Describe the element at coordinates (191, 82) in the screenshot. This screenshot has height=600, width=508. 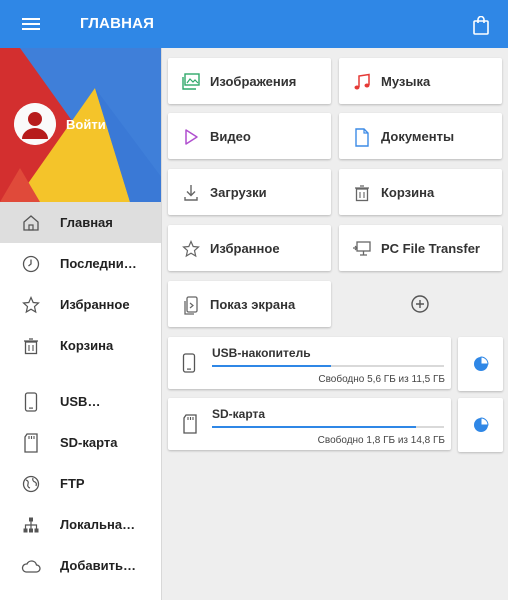
I see `images-icon` at that location.